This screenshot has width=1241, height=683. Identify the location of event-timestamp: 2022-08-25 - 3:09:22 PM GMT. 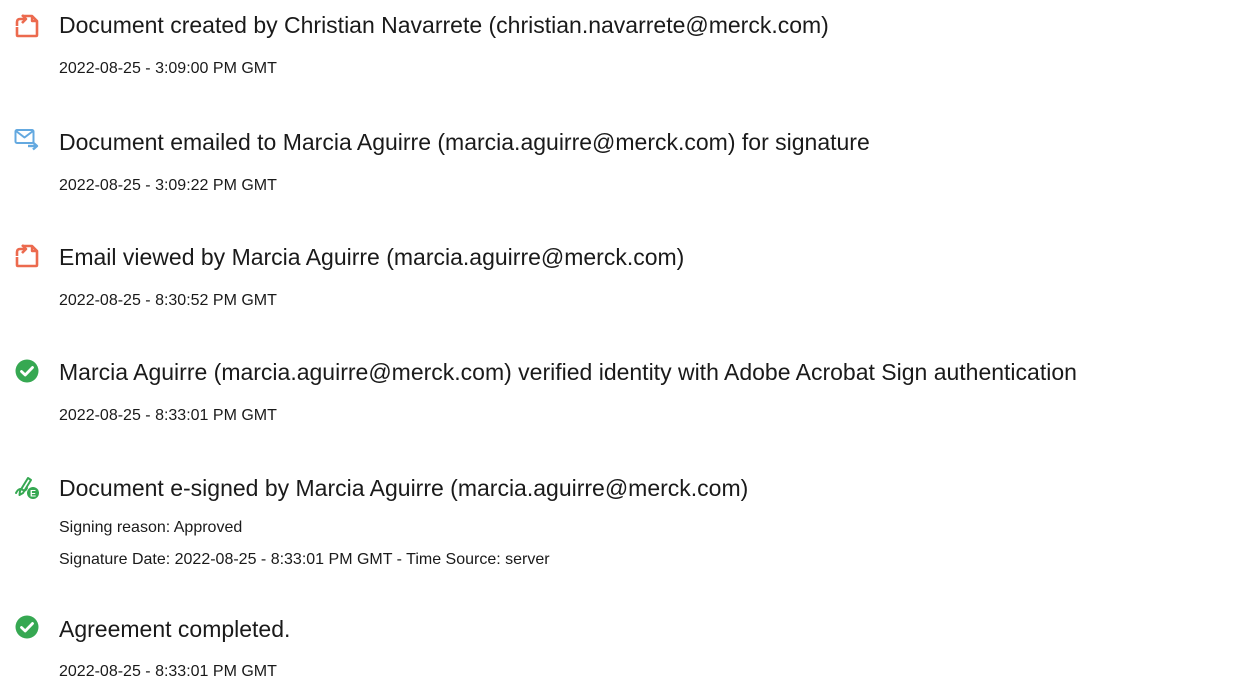
(168, 185).